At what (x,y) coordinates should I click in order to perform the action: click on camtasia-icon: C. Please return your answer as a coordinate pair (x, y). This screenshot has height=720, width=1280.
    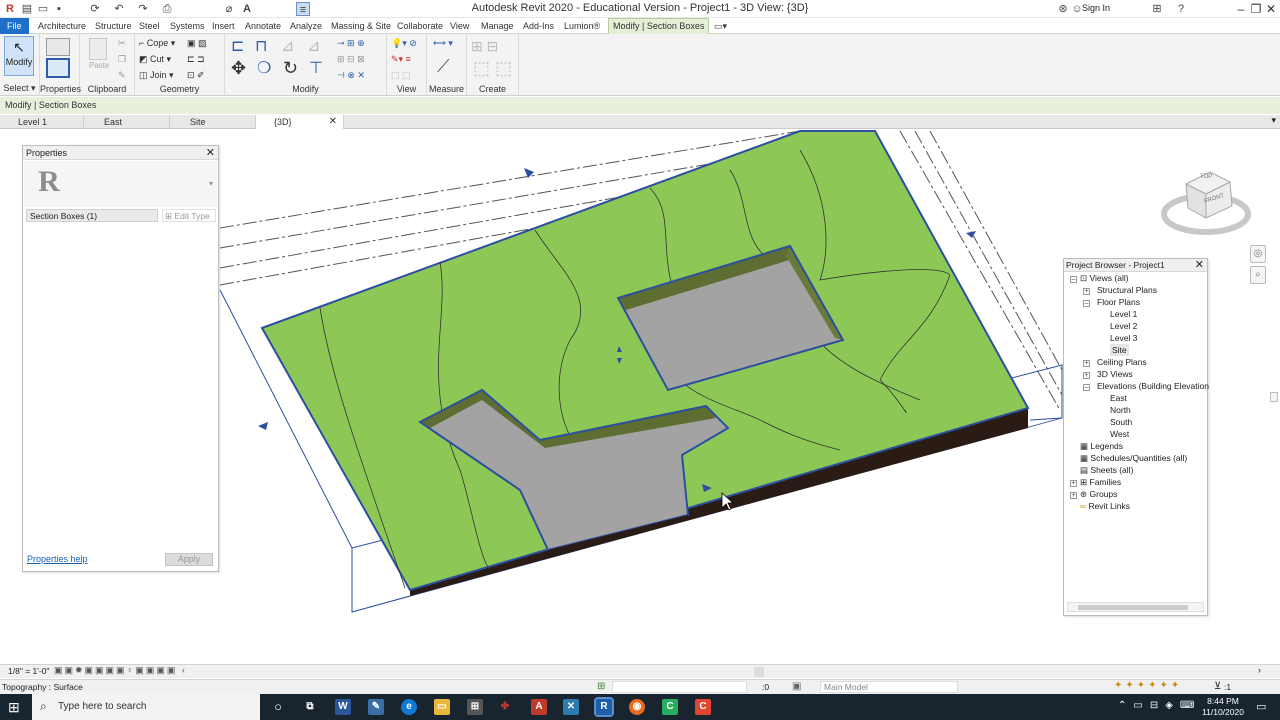
    Looking at the image, I should click on (670, 707).